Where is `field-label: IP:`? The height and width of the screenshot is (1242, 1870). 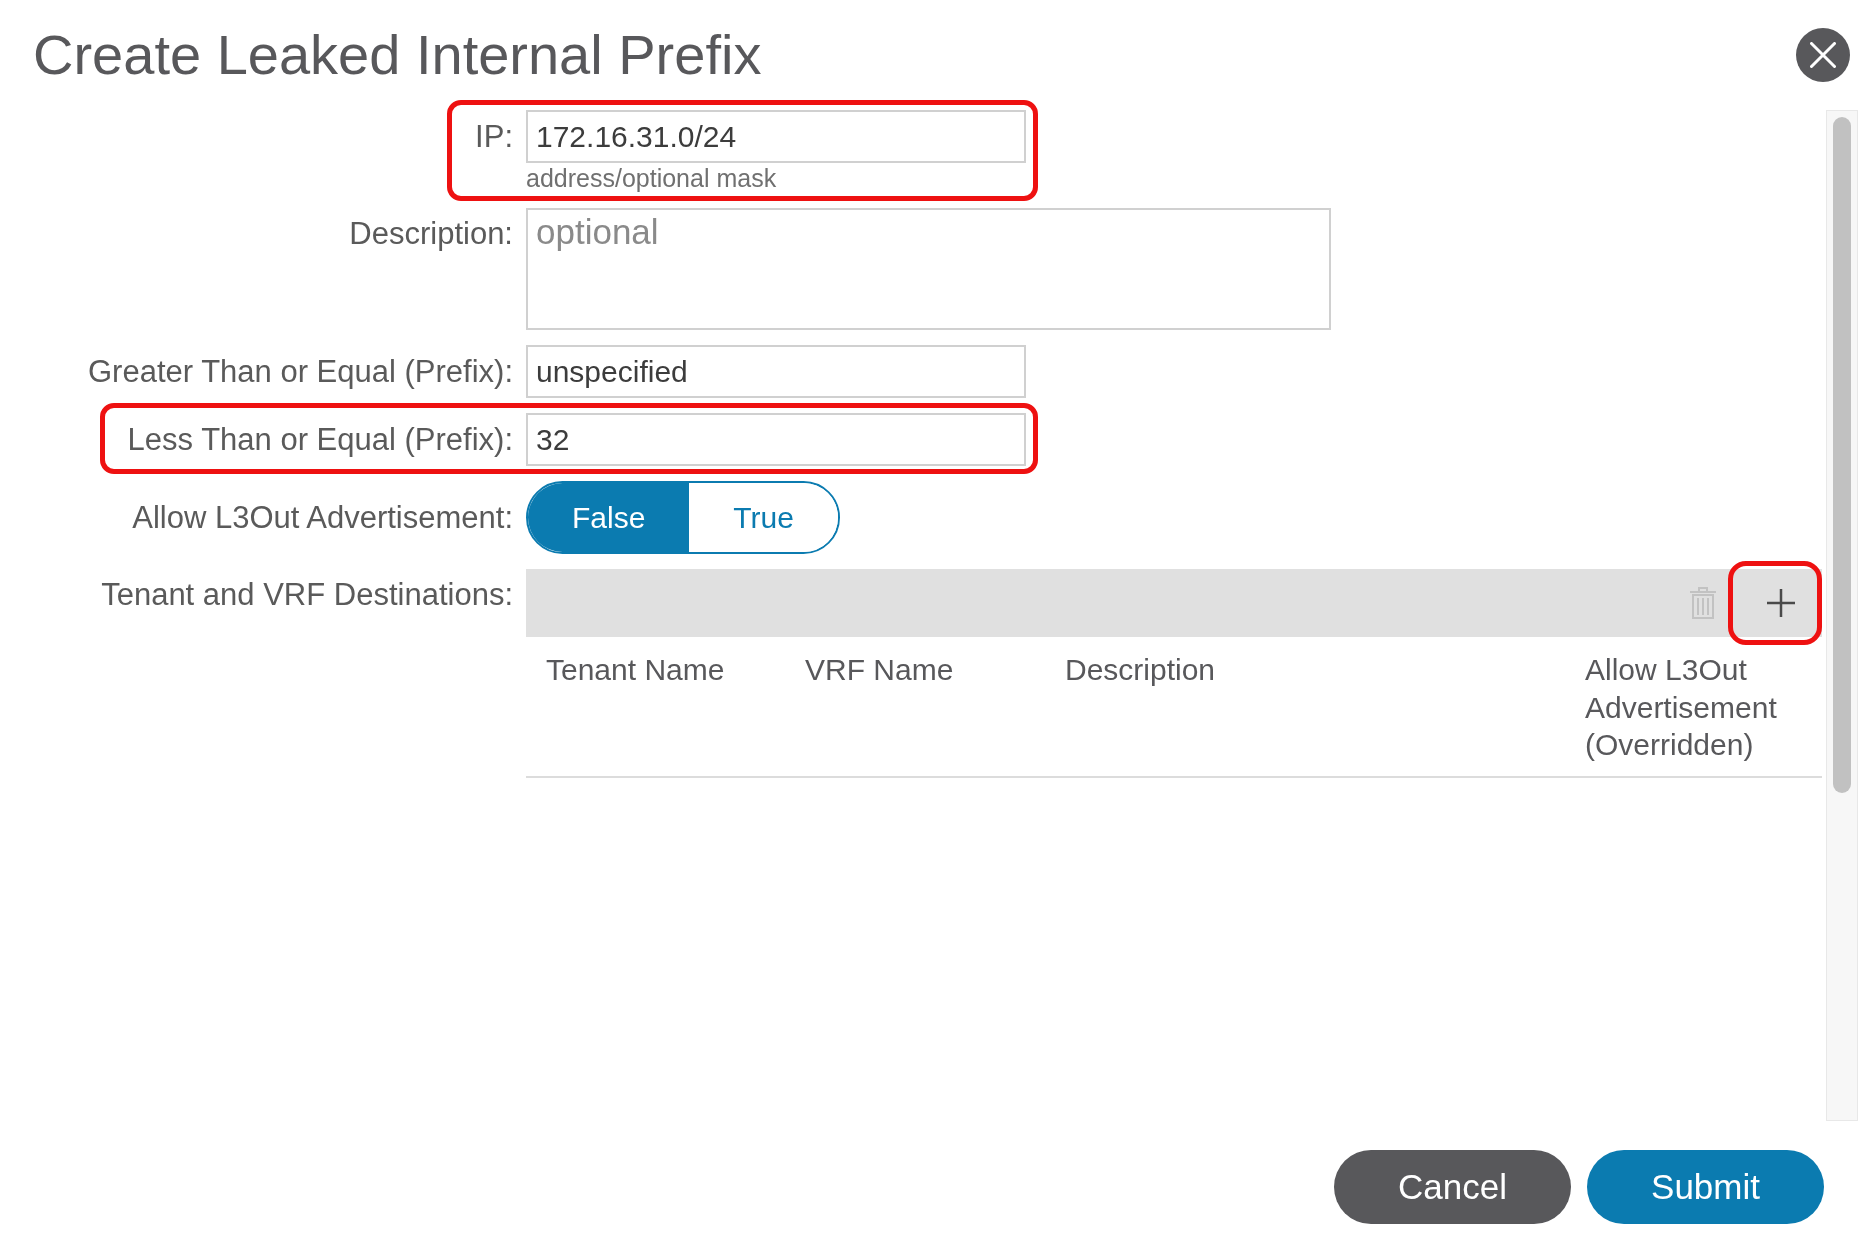 field-label: IP: is located at coordinates (494, 137).